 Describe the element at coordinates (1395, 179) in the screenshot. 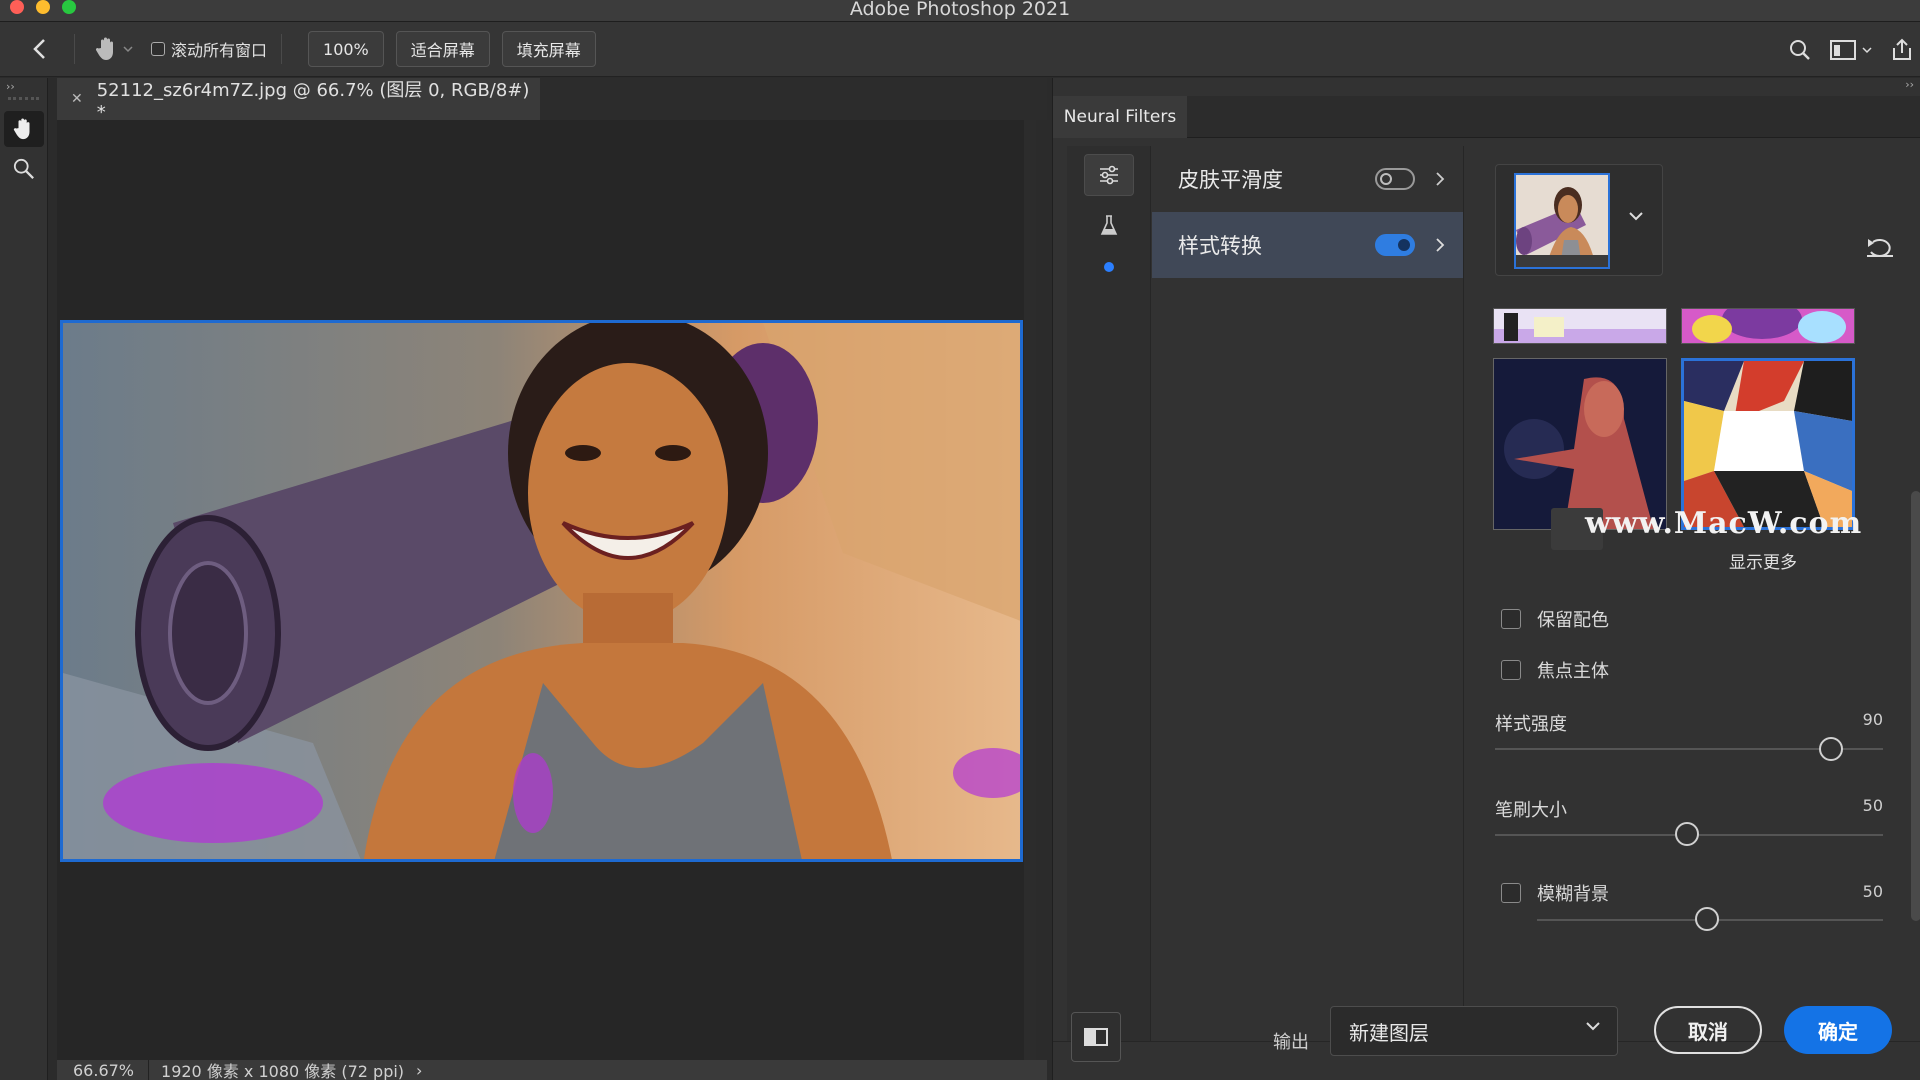

I see `skin-smoothing-toggle` at that location.